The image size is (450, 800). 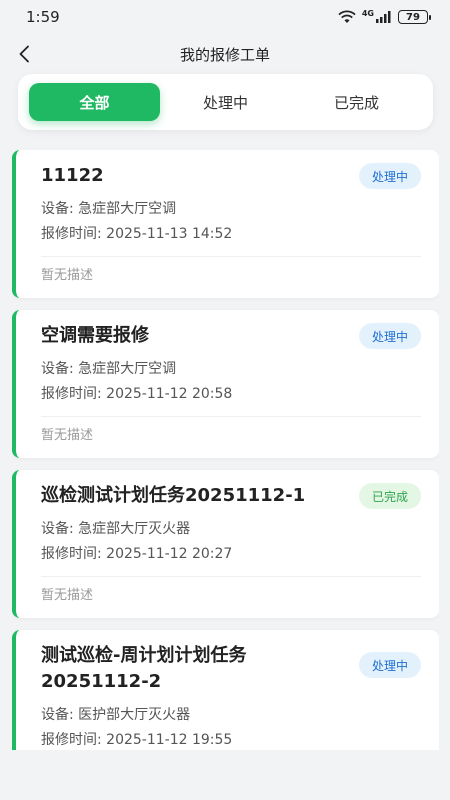 I want to click on tab-all: 全部, so click(x=94, y=102).